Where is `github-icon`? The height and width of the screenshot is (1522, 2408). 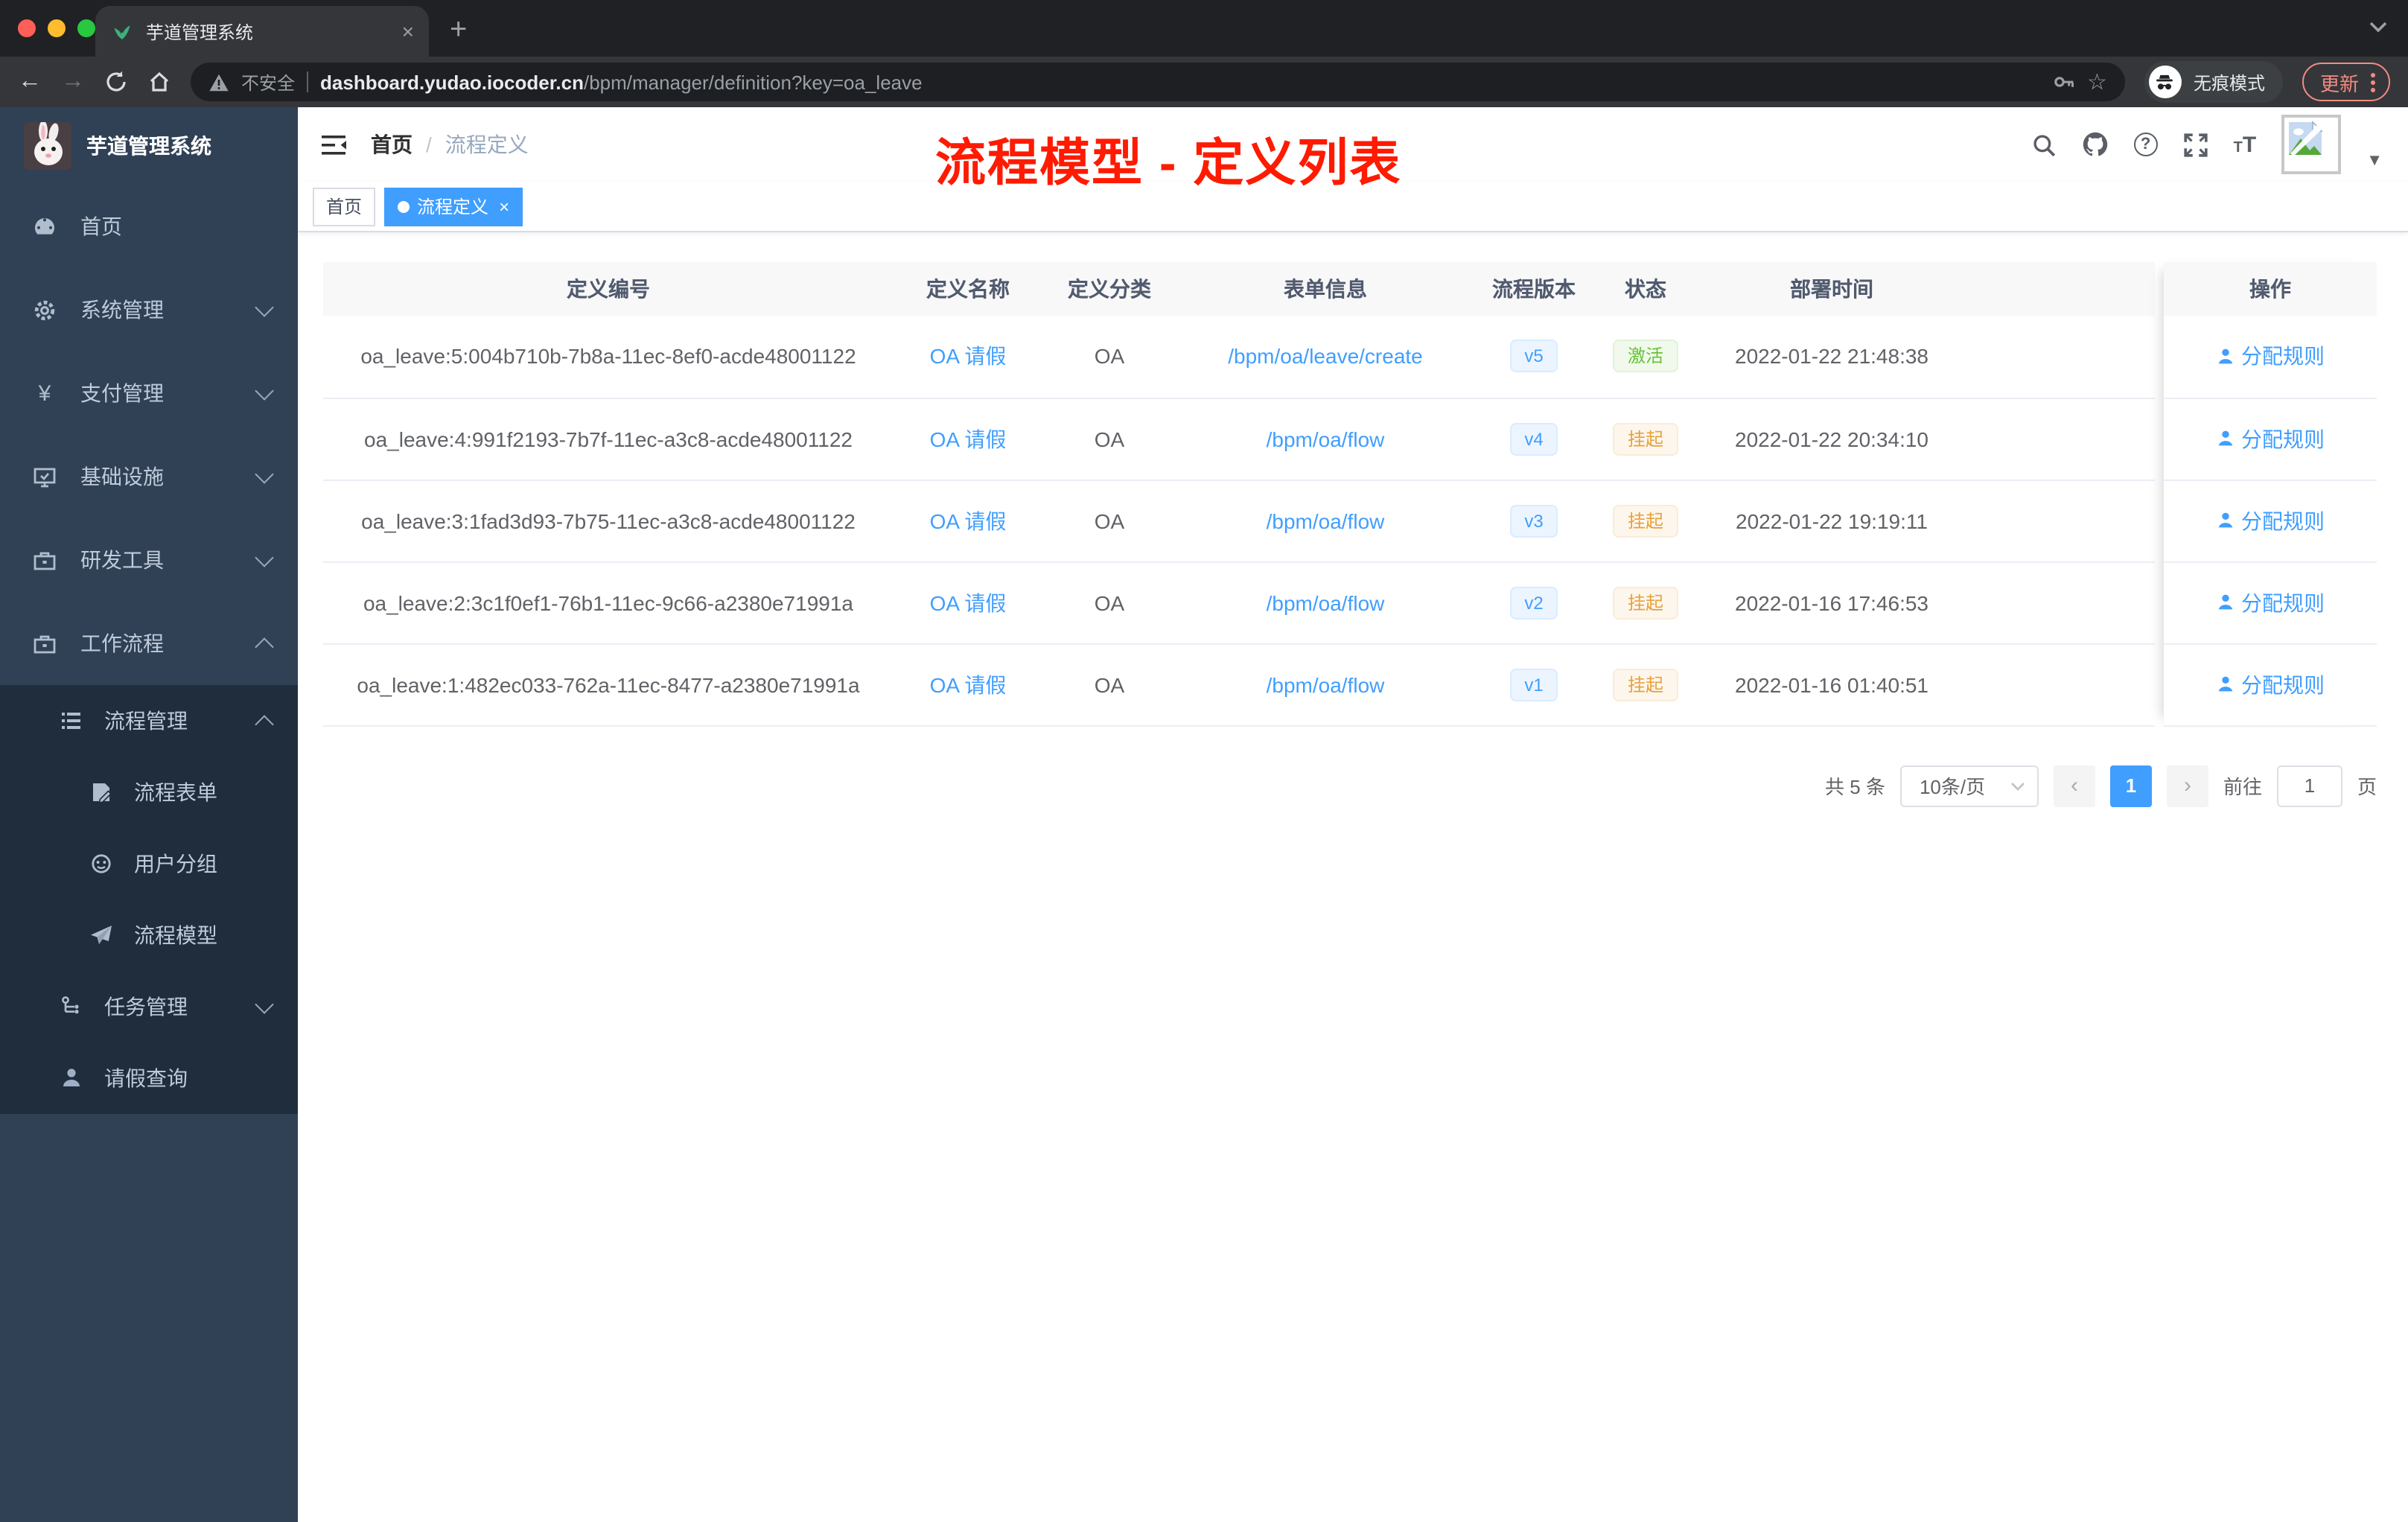 github-icon is located at coordinates (2095, 144).